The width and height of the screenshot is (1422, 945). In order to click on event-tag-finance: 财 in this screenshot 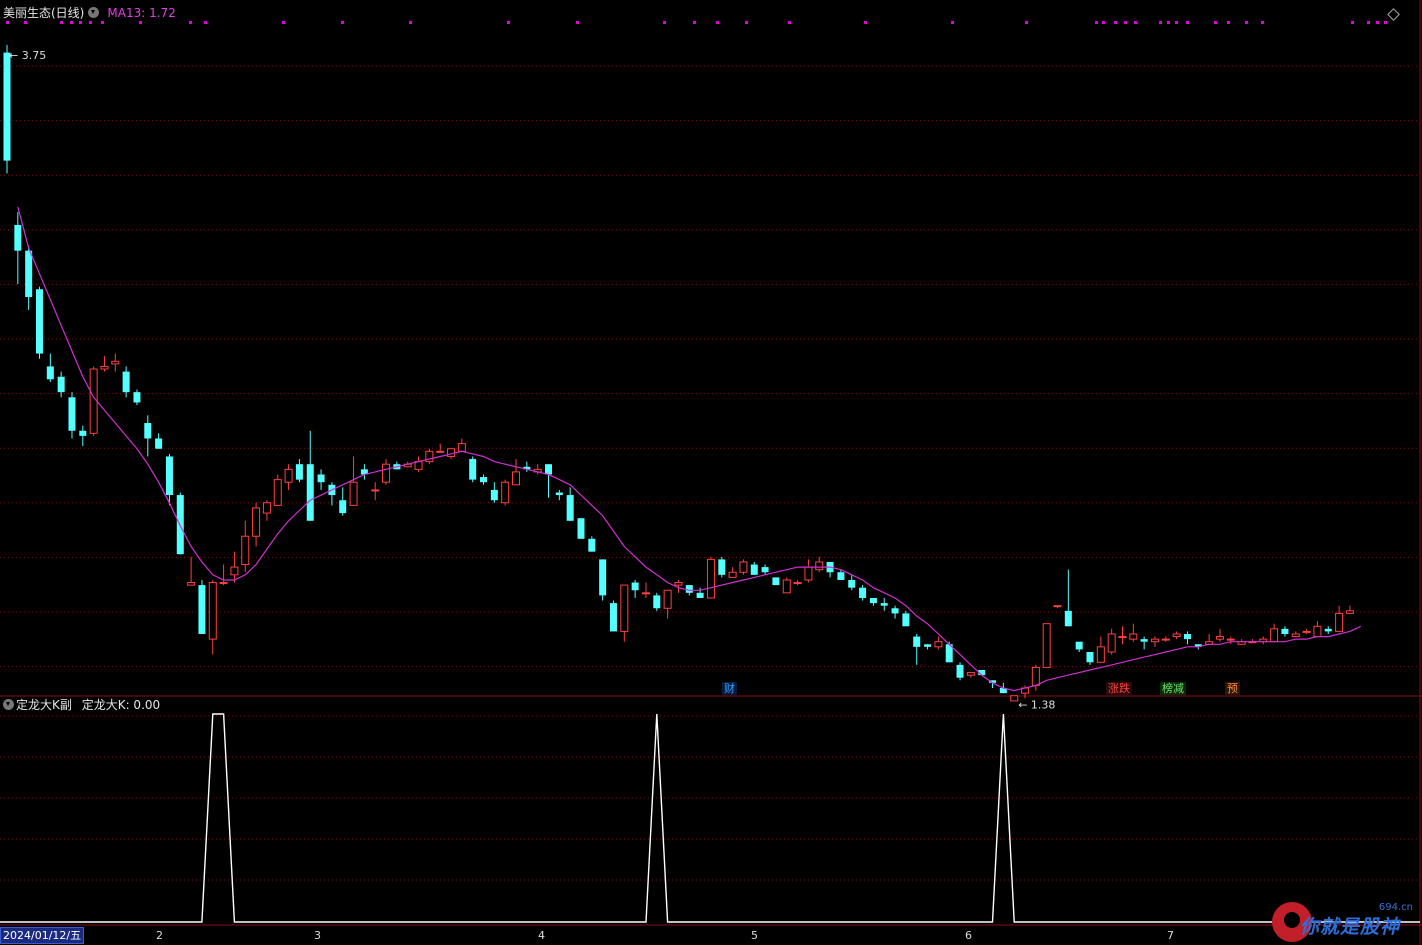, I will do `click(729, 688)`.